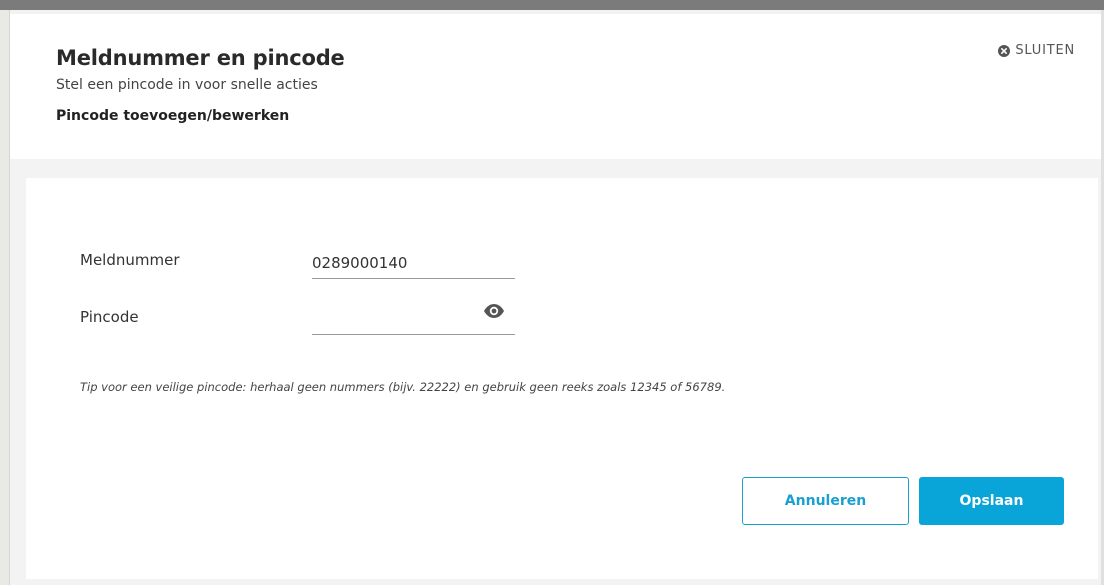 This screenshot has height=585, width=1104. What do you see at coordinates (130, 260) in the screenshot?
I see `meldnummer-label: Meldnummer` at bounding box center [130, 260].